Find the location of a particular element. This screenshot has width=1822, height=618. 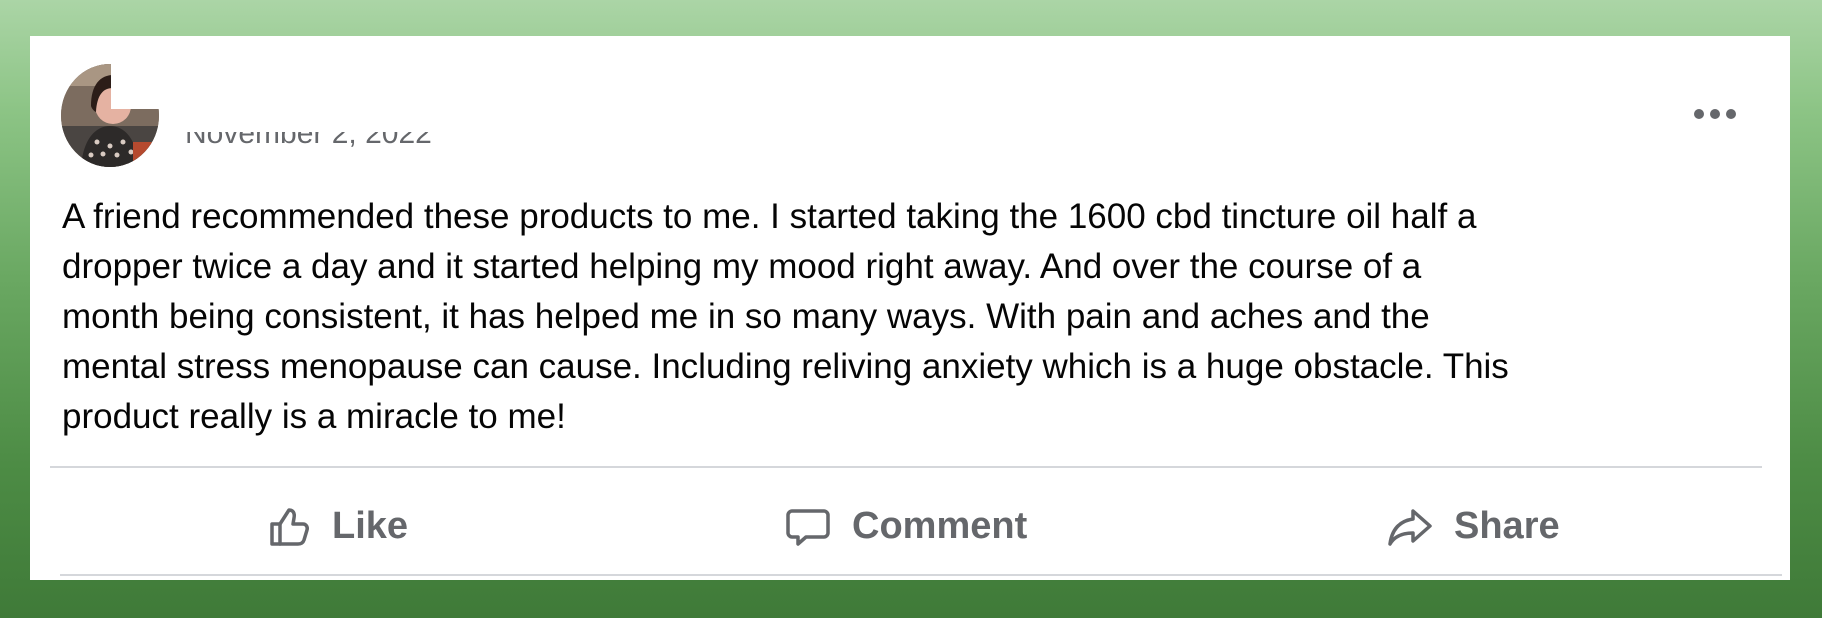

share-label: Share is located at coordinates (1507, 526).